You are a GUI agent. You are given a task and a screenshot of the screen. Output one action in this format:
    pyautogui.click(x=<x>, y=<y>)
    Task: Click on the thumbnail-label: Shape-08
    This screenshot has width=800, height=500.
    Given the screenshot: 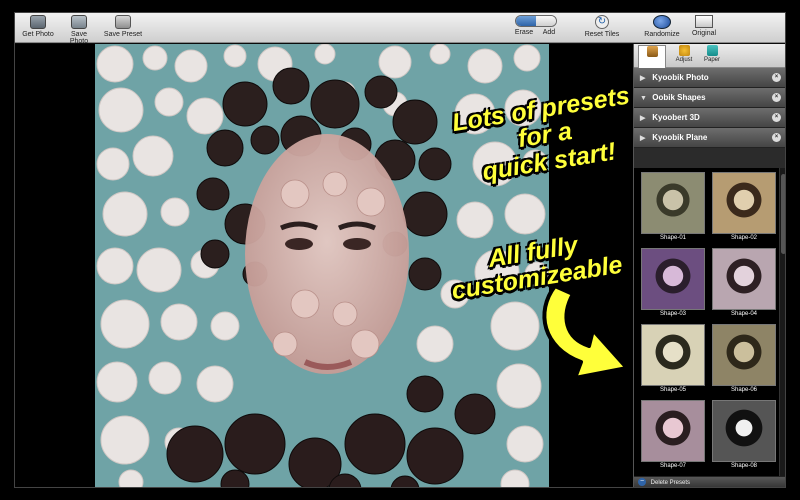 What is the action you would take?
    pyautogui.click(x=744, y=466)
    